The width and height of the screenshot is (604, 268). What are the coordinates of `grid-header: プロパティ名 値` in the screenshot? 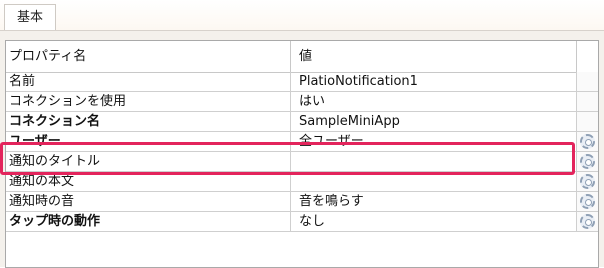 It's located at (302, 57).